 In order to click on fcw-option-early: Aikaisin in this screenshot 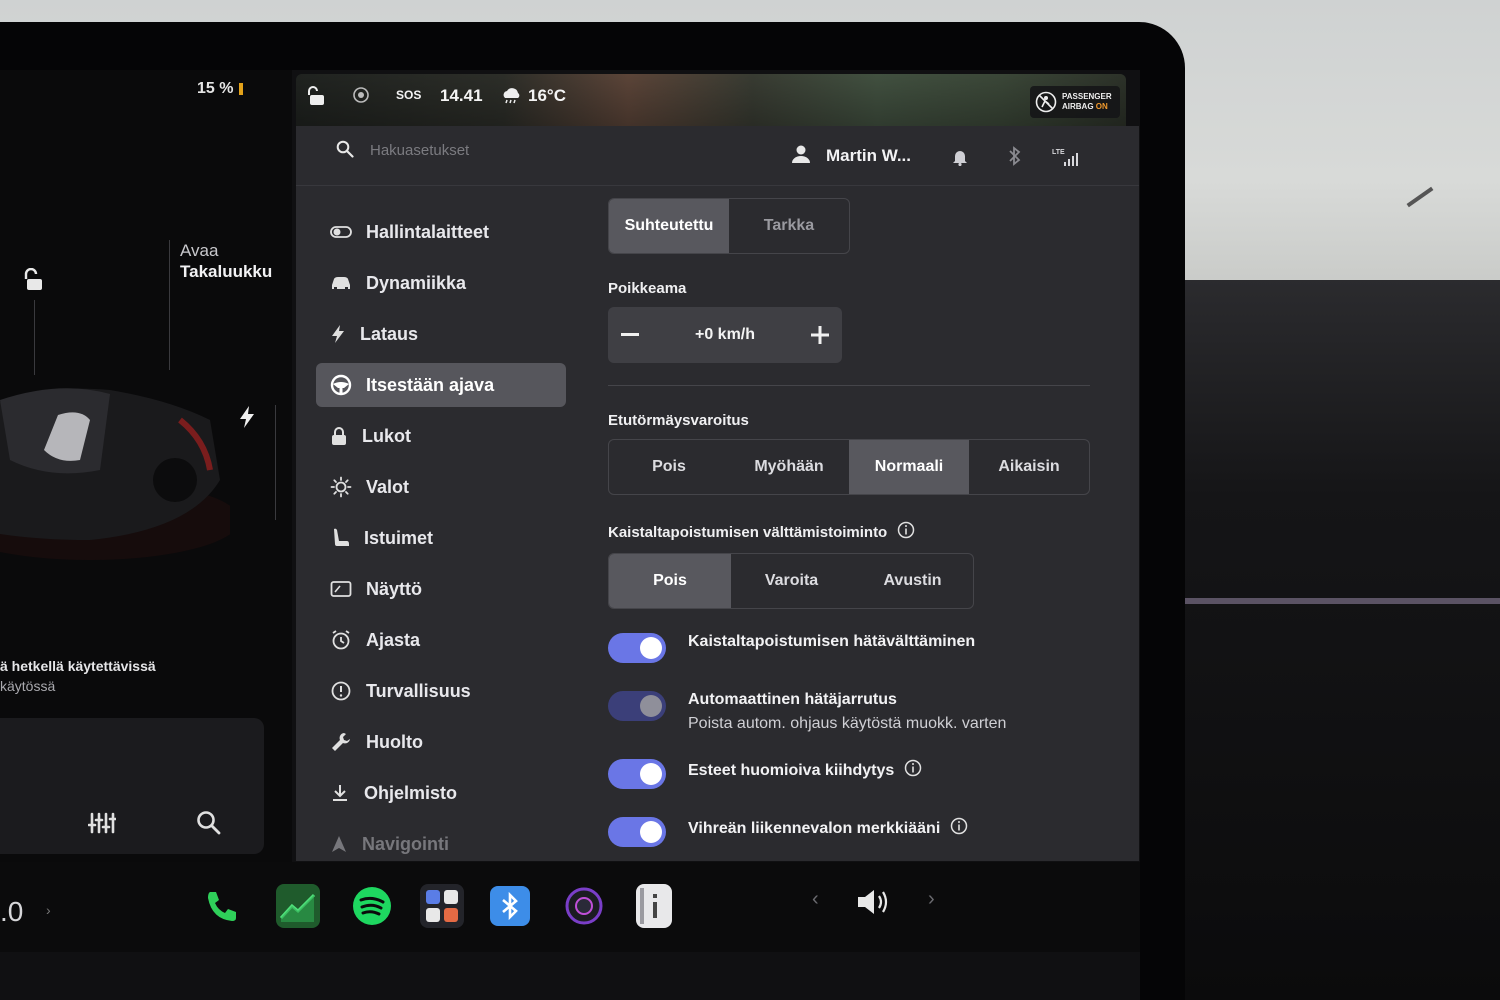, I will do `click(1029, 467)`.